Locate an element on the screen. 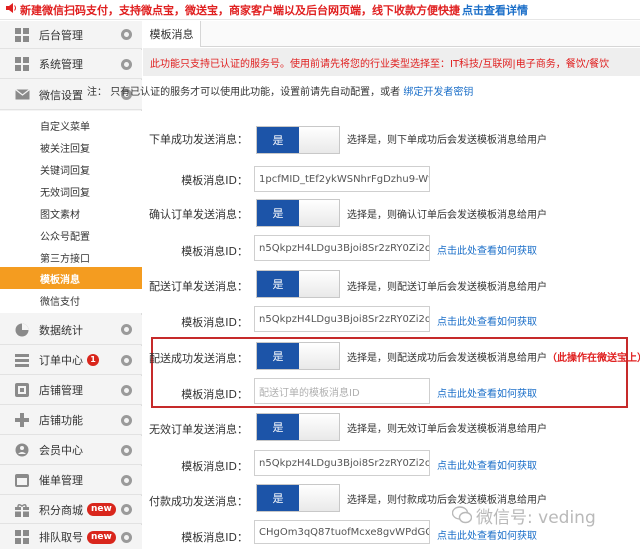  sidebar-item-orders: 订单中心 1 is located at coordinates (71, 360).